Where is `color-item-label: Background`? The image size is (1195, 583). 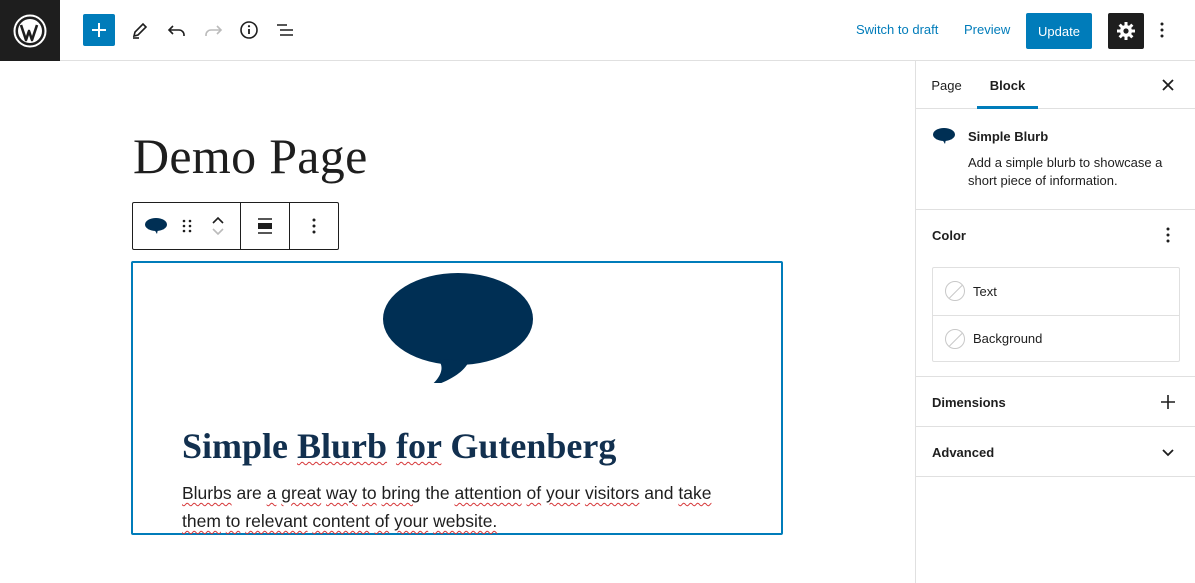 color-item-label: Background is located at coordinates (1008, 338).